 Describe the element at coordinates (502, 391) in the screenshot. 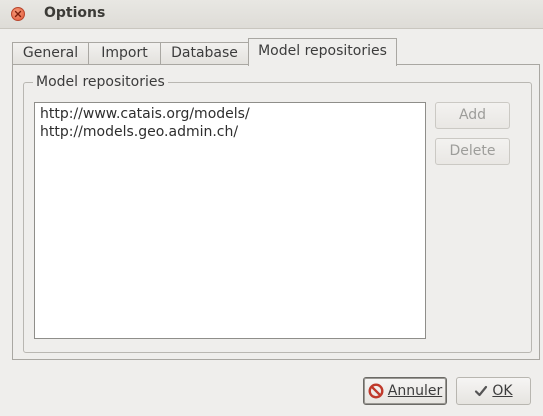

I see `ok-label: OK` at that location.